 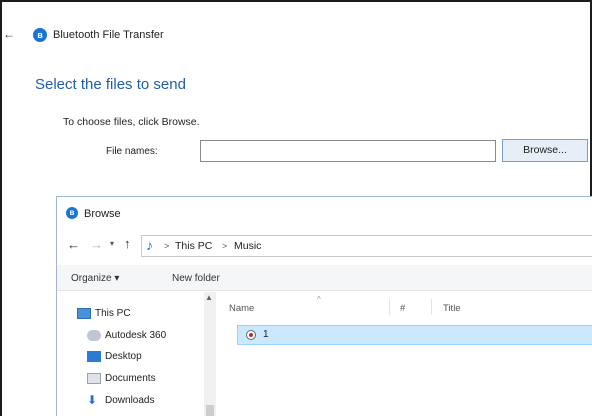 I want to click on new-folder-button: New folder, so click(x=196, y=278).